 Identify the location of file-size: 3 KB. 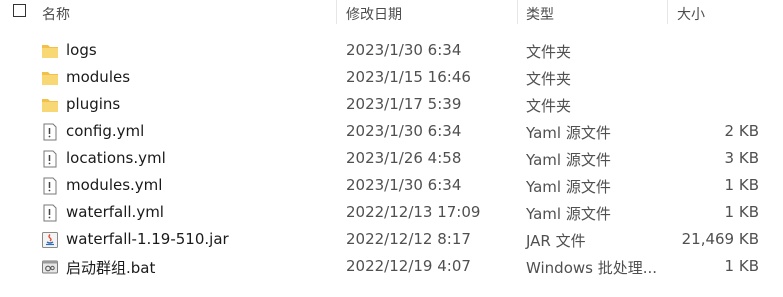
(741, 158).